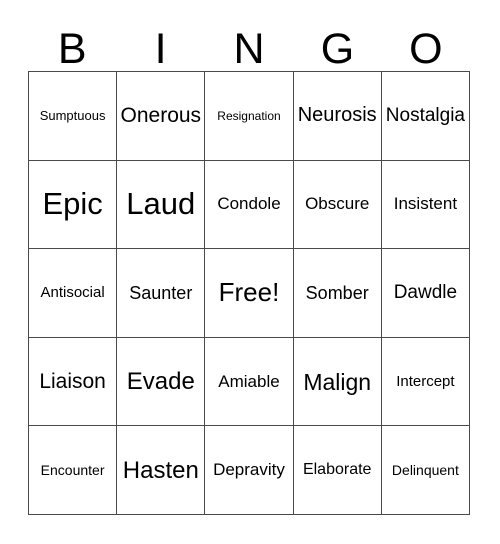 The height and width of the screenshot is (544, 500). I want to click on bingo-cell-label: Liaison, so click(72, 381).